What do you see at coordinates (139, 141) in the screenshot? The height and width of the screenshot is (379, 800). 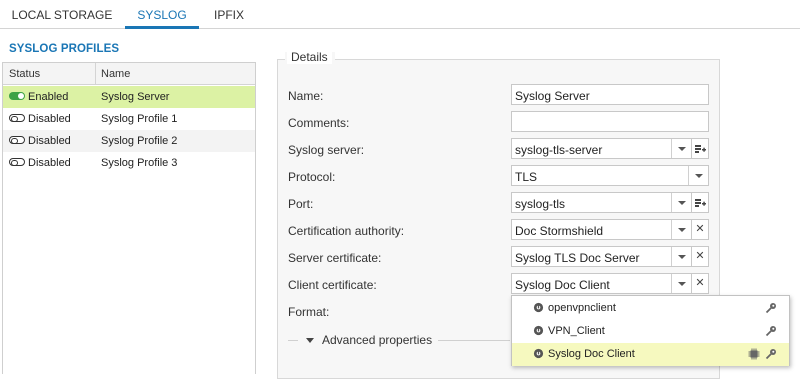 I see `row-name: Syslog Profile 2` at bounding box center [139, 141].